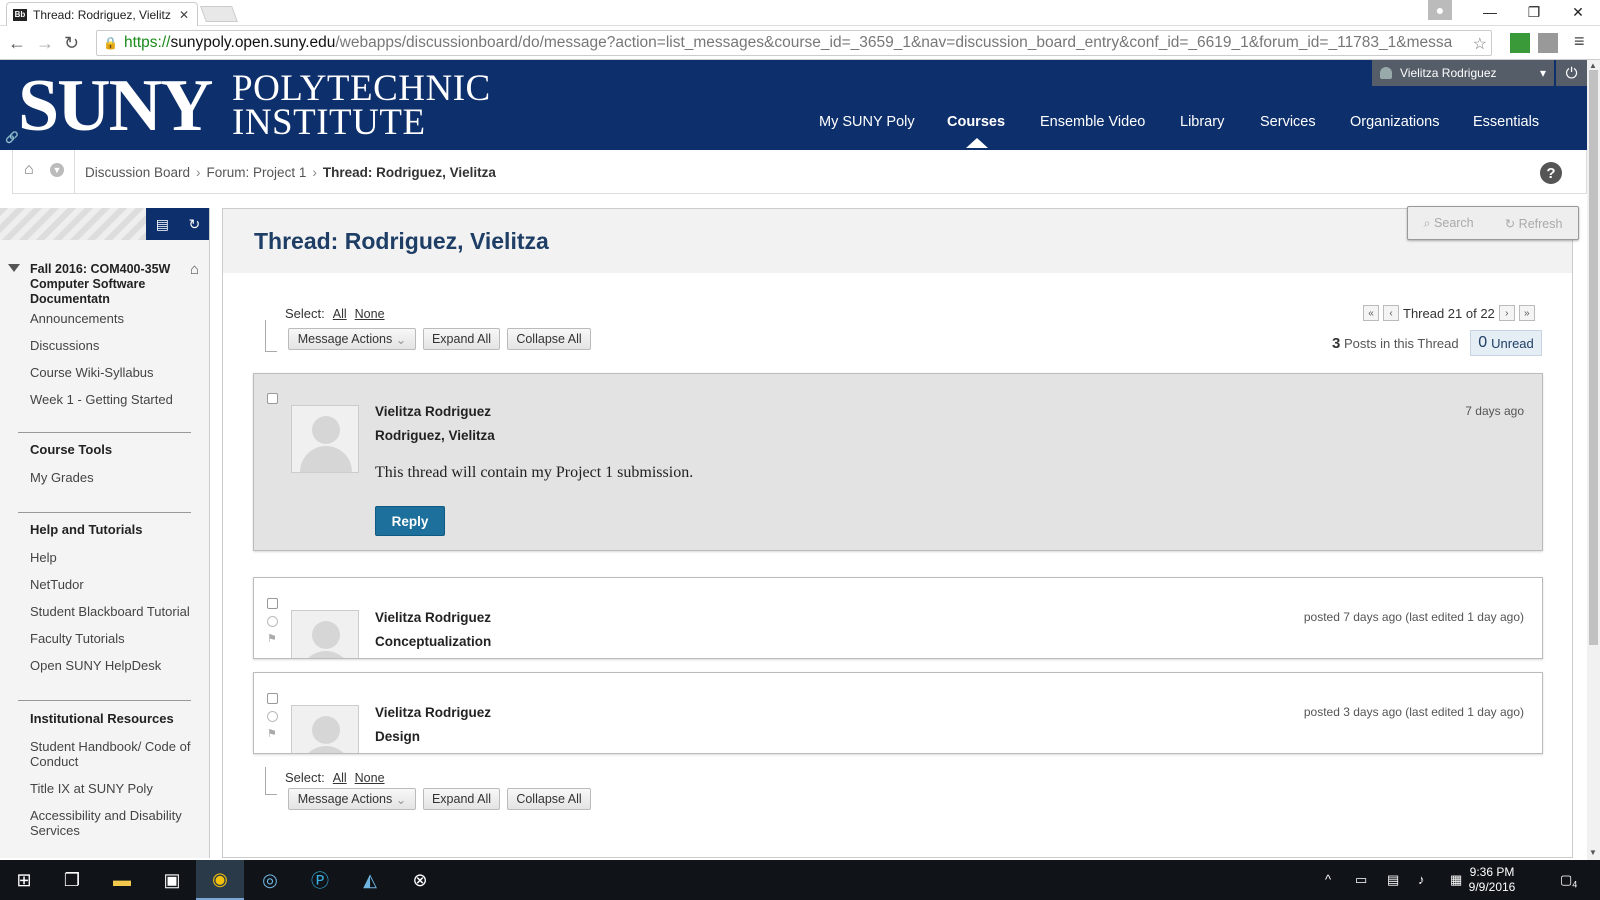  Describe the element at coordinates (976, 122) in the screenshot. I see `nav-courses: Courses` at that location.